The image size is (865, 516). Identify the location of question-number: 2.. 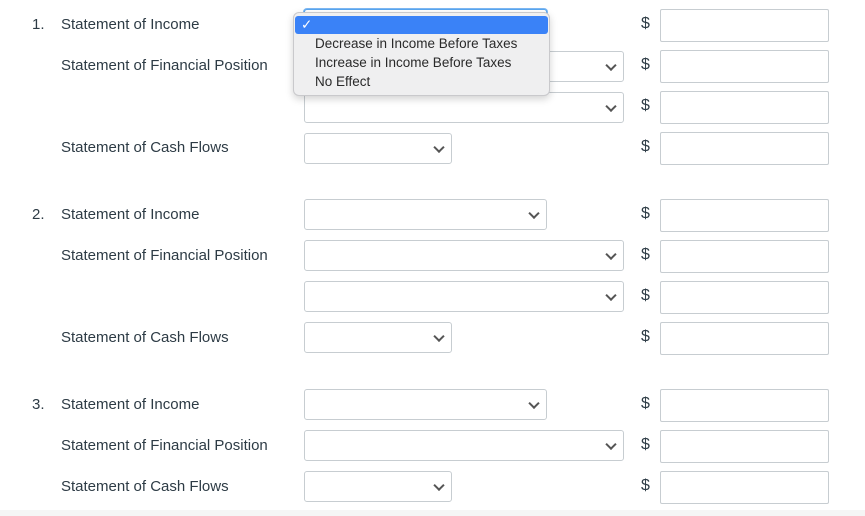
(38, 214).